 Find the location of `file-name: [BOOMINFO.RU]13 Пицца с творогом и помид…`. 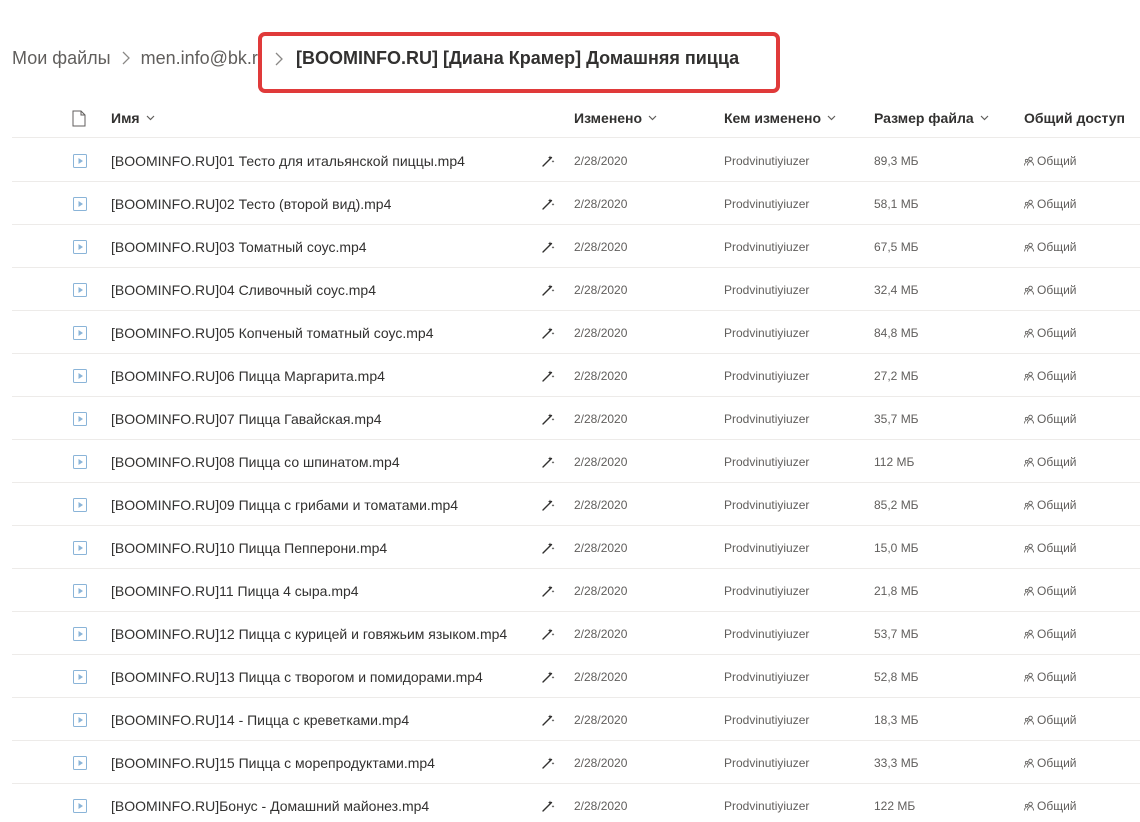

file-name: [BOOMINFO.RU]13 Пицца с творогом и помид… is located at coordinates (297, 676).